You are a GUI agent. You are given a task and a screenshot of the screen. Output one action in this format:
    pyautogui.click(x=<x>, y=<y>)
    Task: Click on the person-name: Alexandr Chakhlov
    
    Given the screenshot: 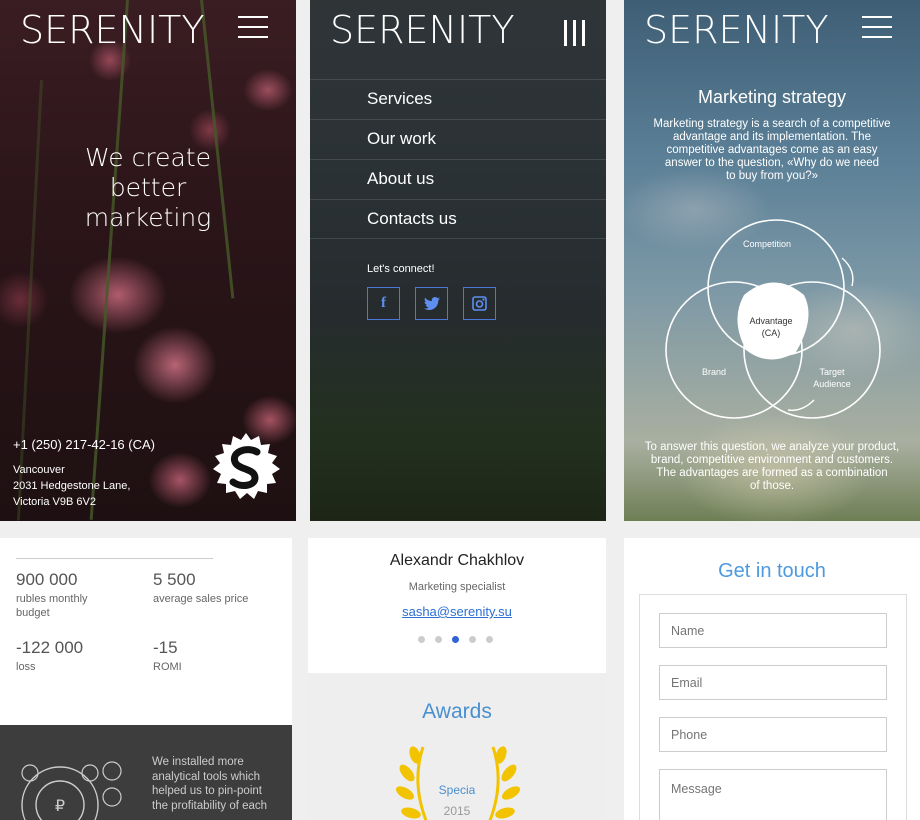 What is the action you would take?
    pyautogui.click(x=457, y=560)
    